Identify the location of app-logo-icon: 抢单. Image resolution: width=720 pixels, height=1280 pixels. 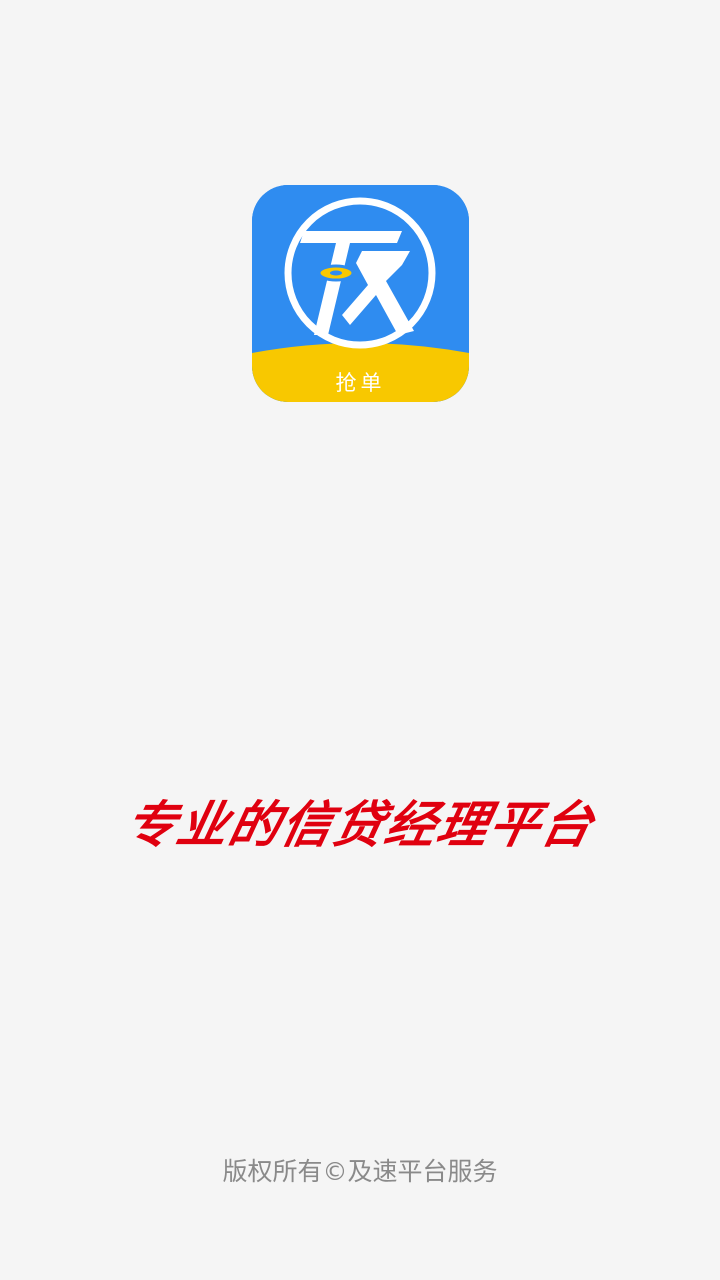
(360, 293).